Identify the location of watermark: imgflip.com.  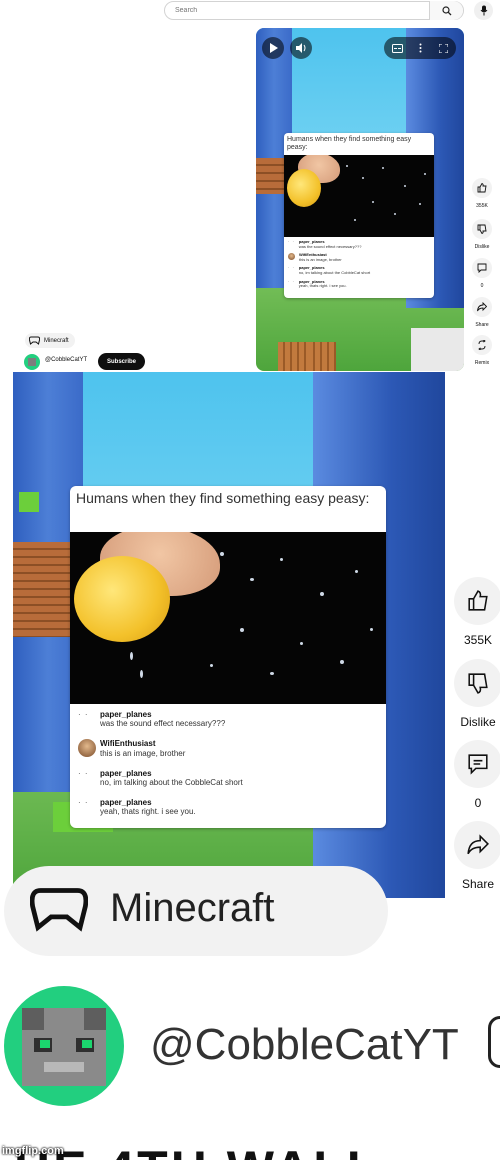
(33, 1151).